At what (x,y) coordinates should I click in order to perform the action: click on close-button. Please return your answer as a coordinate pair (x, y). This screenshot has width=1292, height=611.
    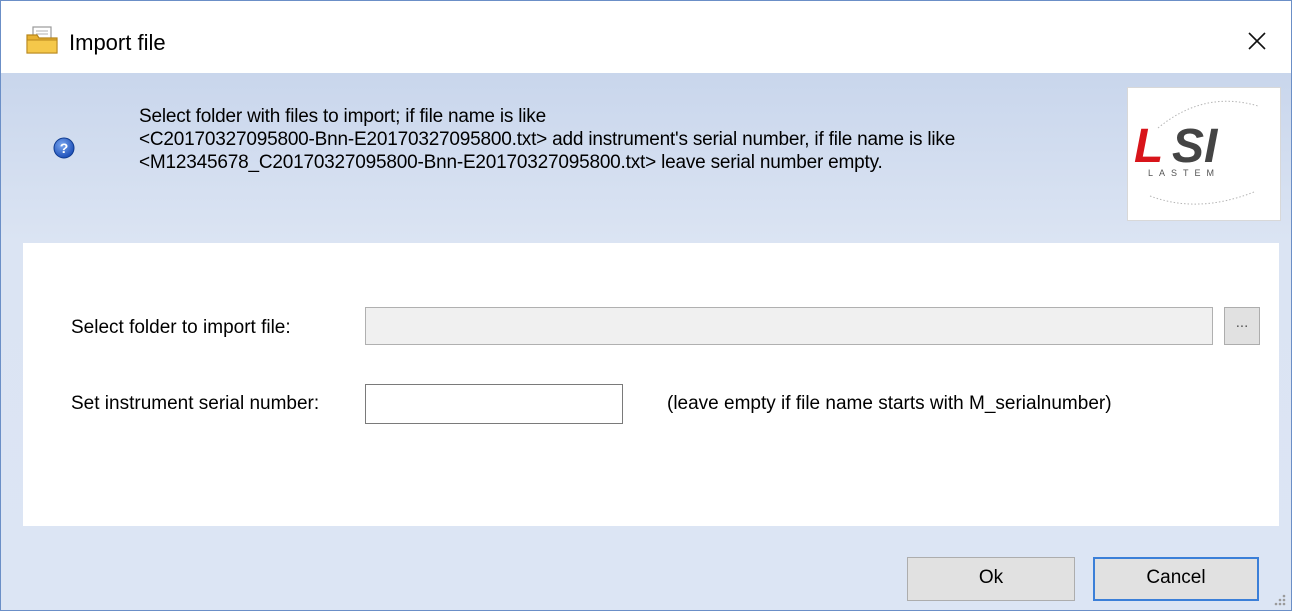
    Looking at the image, I should click on (1257, 41).